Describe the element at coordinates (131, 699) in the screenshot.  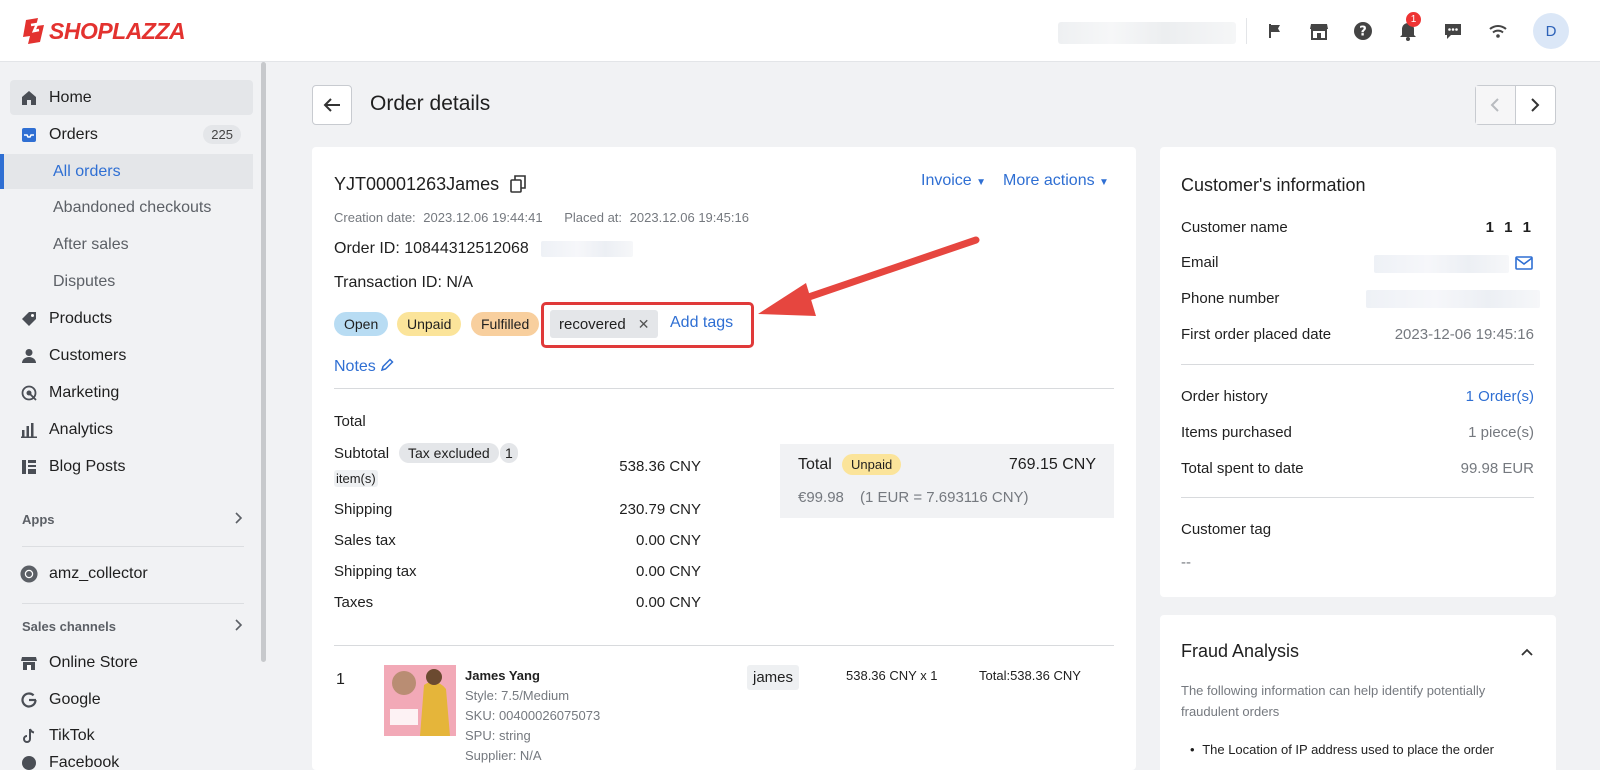
I see `sidebar-channel-google: Google` at that location.